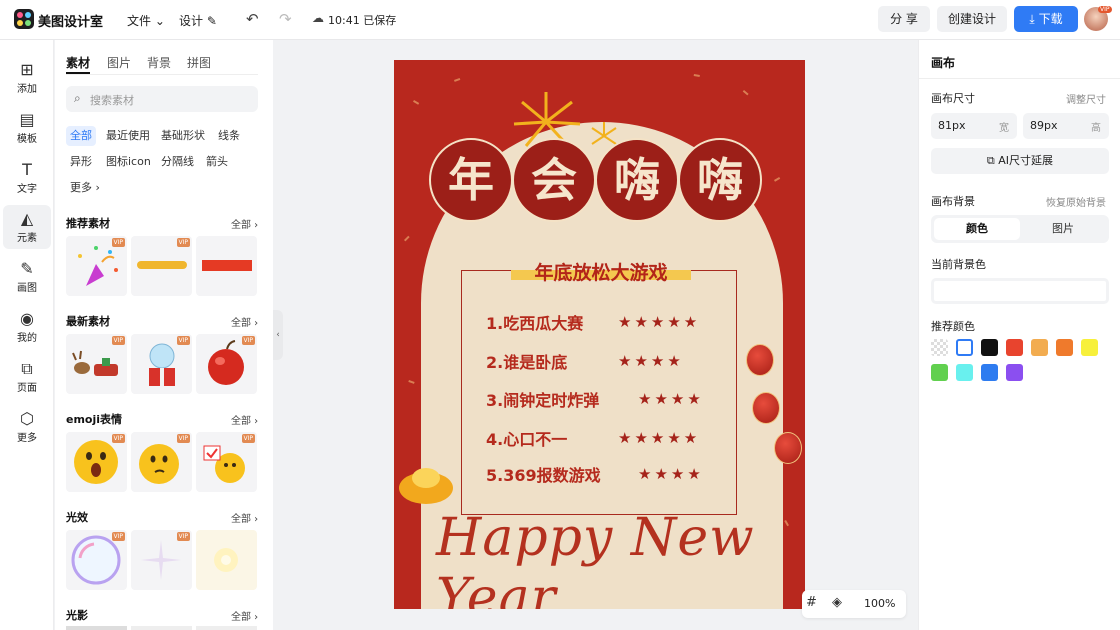 Image resolution: width=1120 pixels, height=630 pixels. I want to click on swatch-light-orange, so click(1039, 347).